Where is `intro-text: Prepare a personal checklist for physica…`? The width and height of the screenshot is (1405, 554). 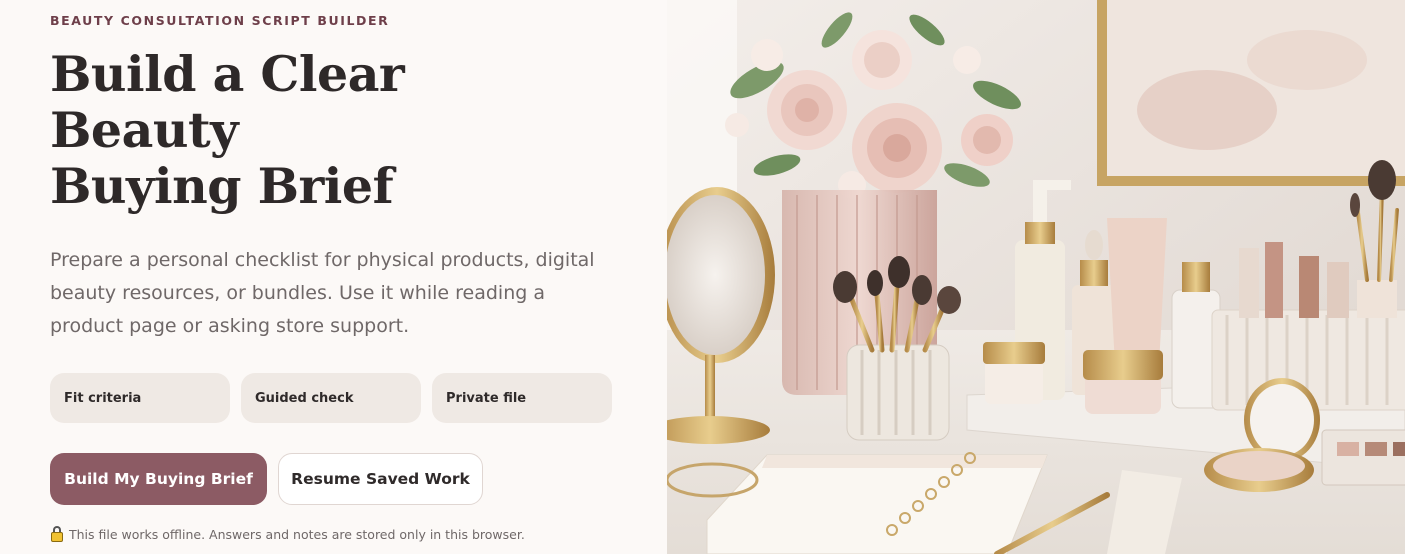 intro-text: Prepare a personal checklist for physica… is located at coordinates (322, 293).